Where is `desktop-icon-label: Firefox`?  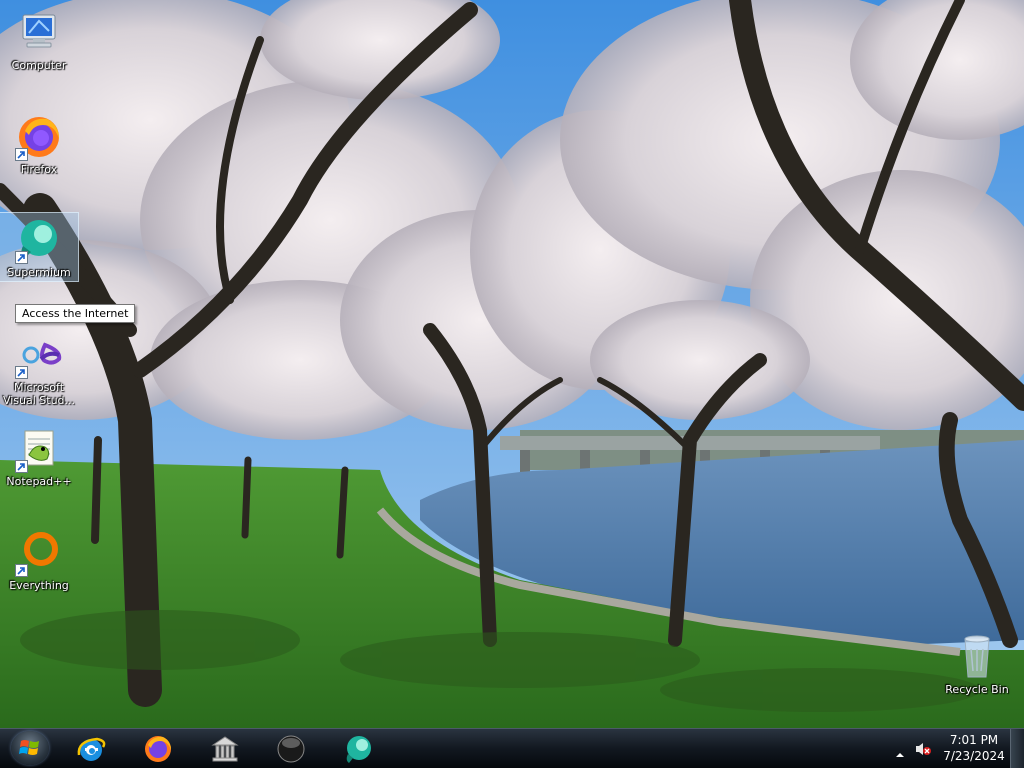 desktop-icon-label: Firefox is located at coordinates (39, 169).